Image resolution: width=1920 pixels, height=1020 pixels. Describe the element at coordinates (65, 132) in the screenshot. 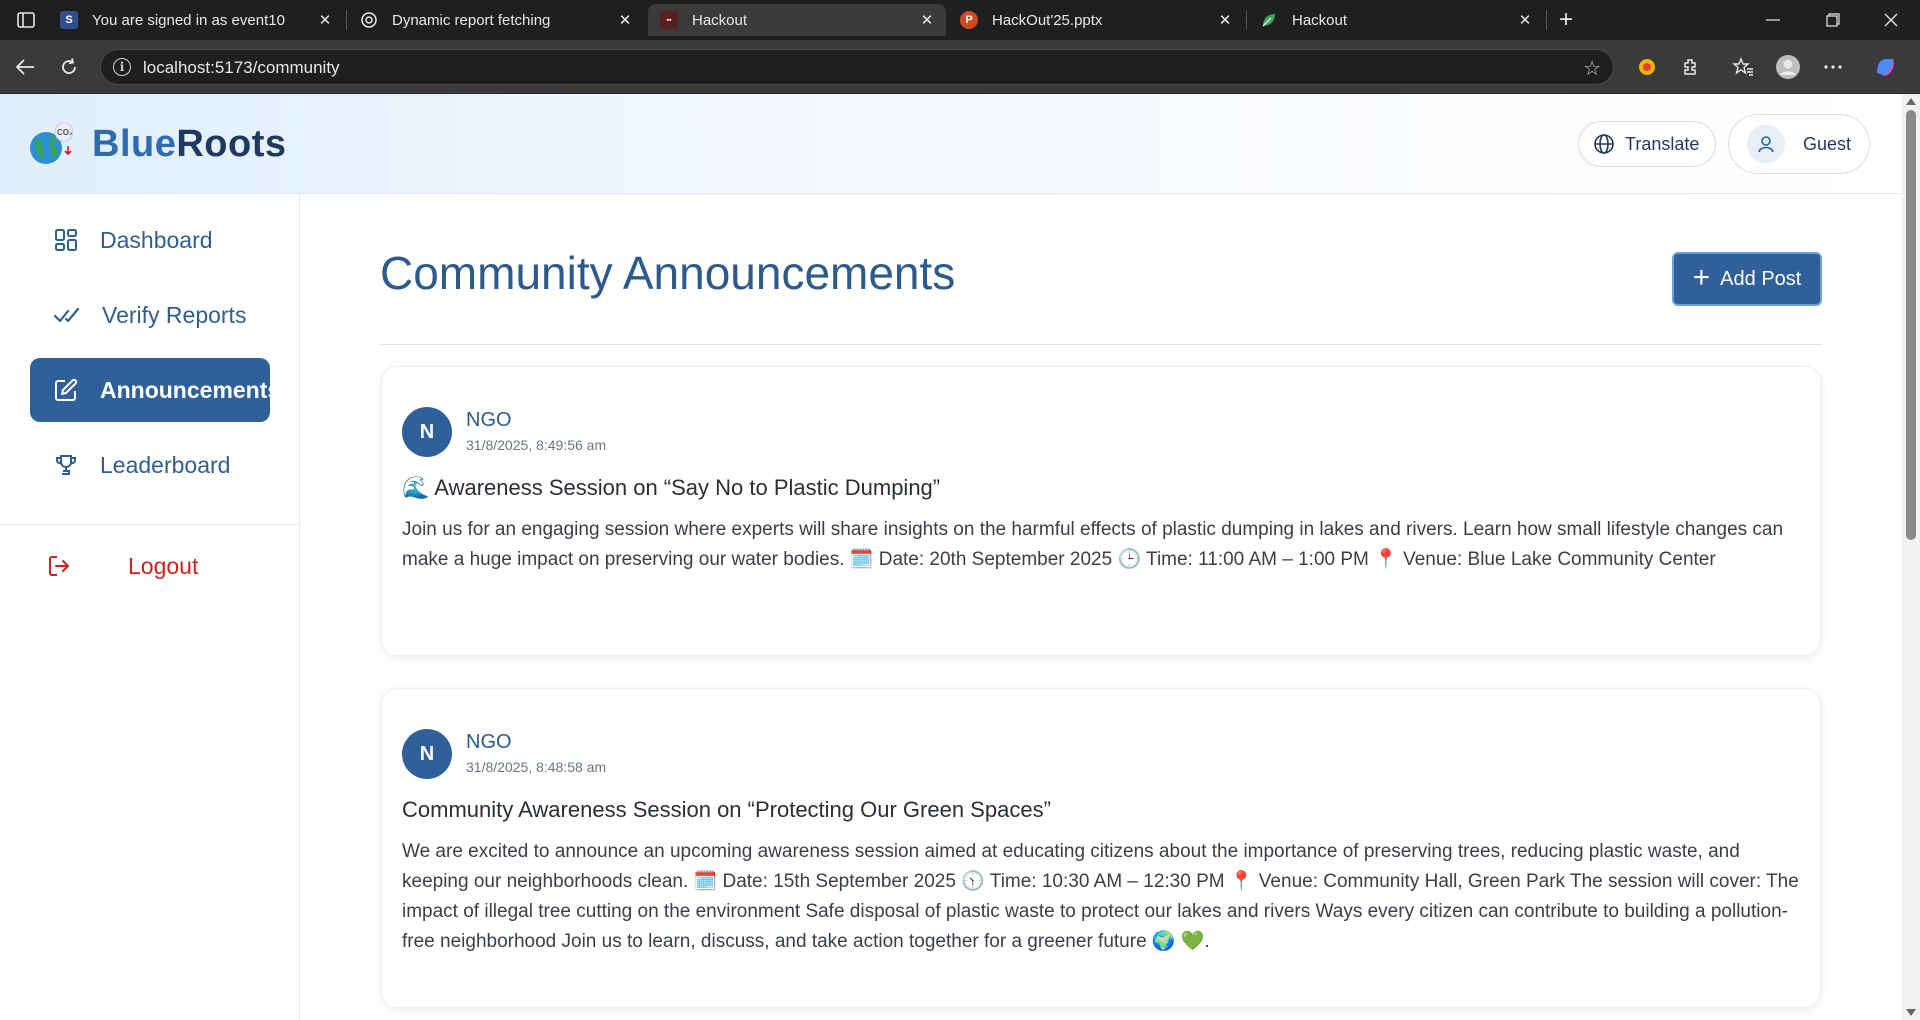

I see `svg-text: CO₂` at that location.